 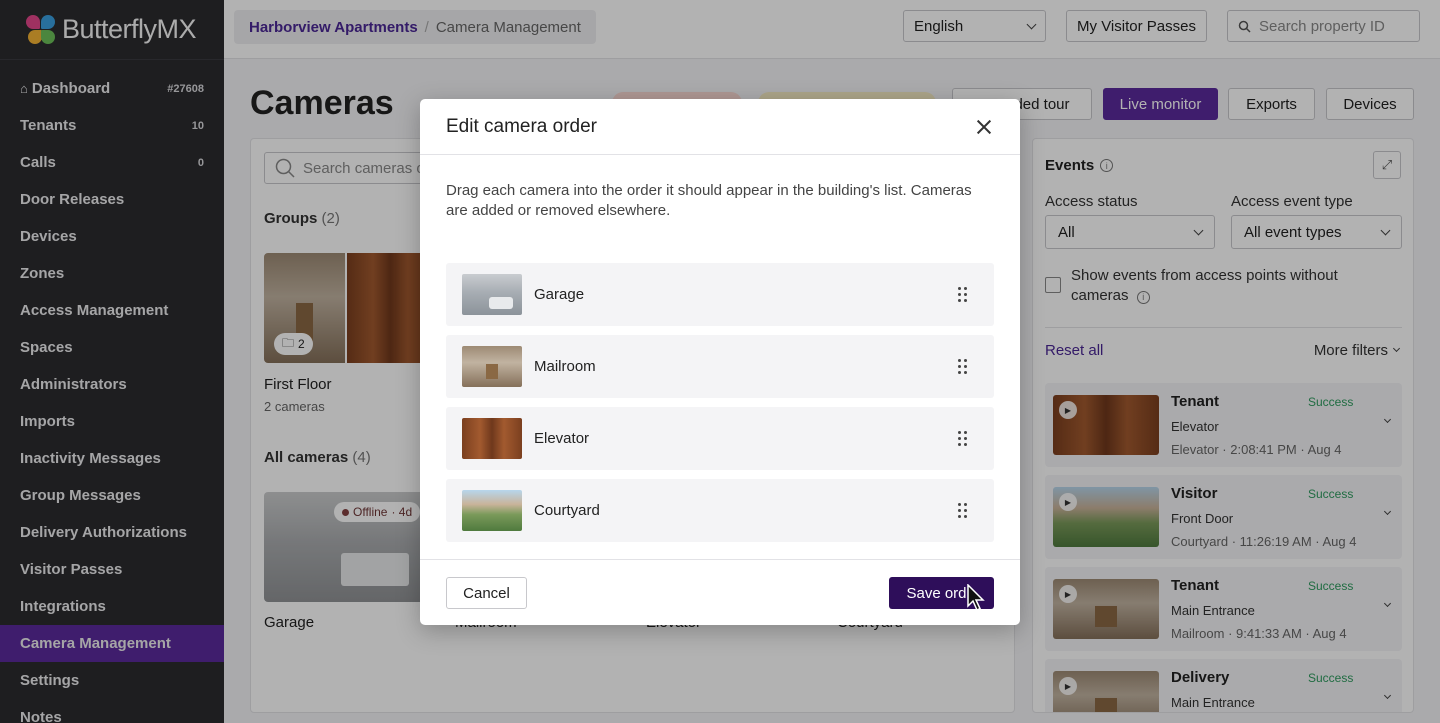 What do you see at coordinates (936, 593) in the screenshot?
I see `save-order-label: Save ord` at bounding box center [936, 593].